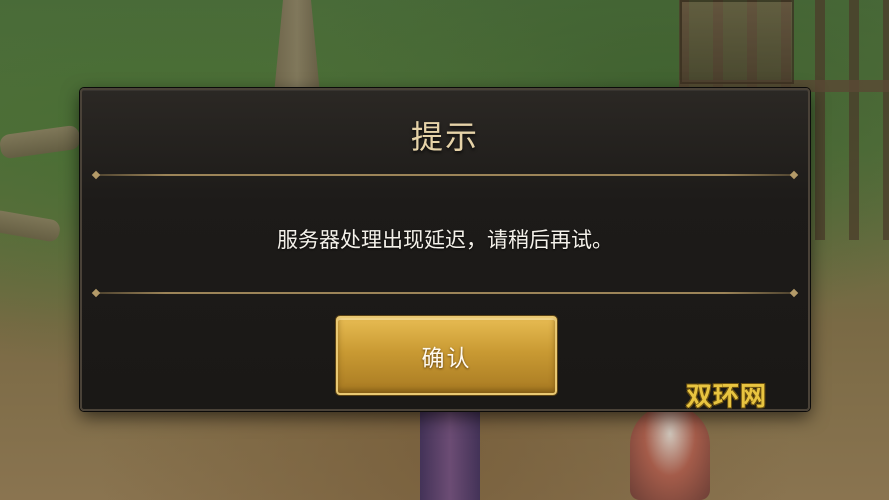  Describe the element at coordinates (727, 397) in the screenshot. I see `watermark-logo: 双环网` at that location.